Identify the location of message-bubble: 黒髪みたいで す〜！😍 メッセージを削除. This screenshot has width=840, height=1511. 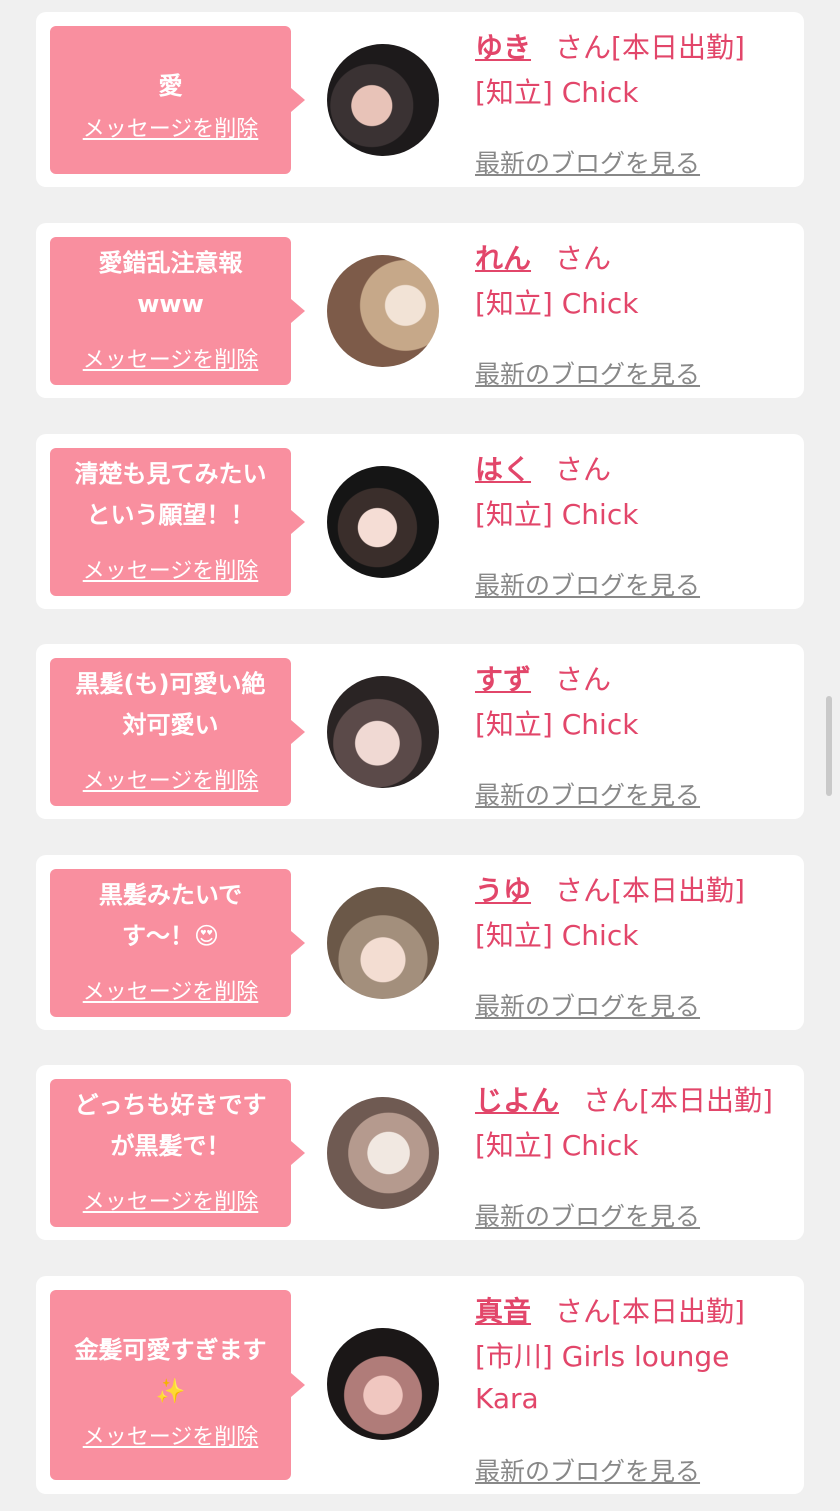
(177, 943).